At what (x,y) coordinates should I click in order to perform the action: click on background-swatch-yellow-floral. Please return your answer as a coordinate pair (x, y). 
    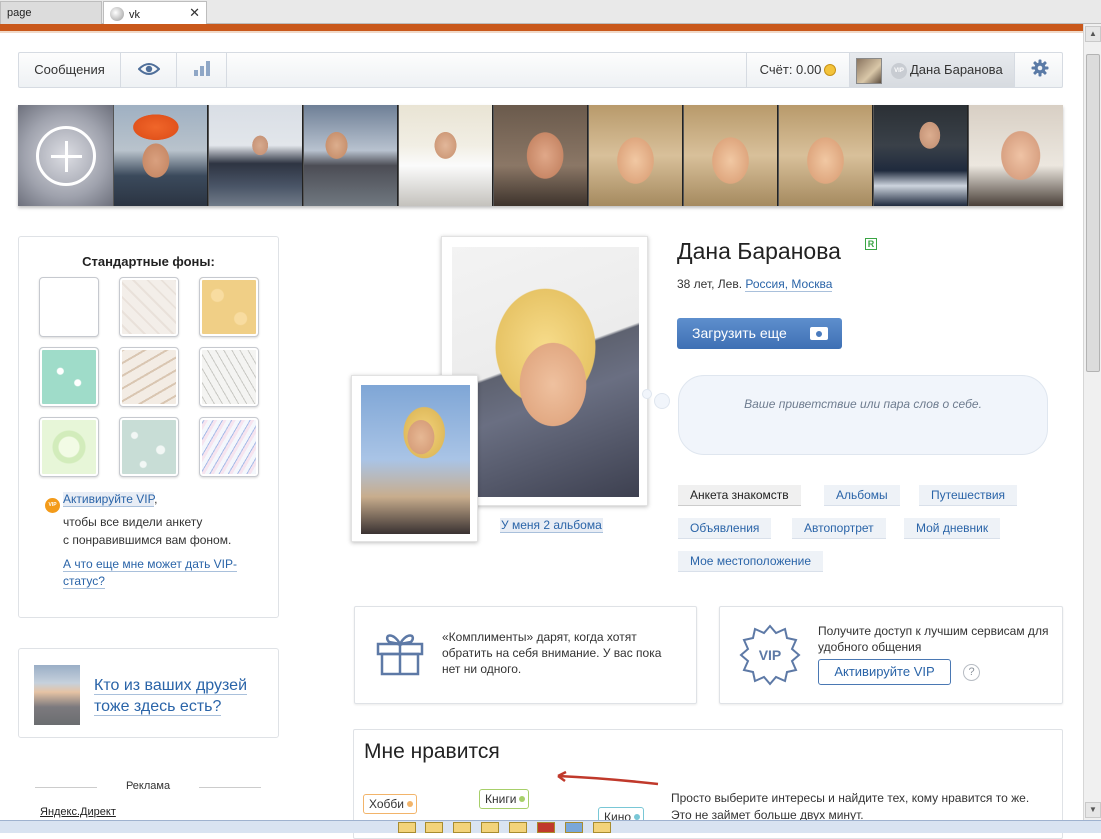
    Looking at the image, I should click on (229, 307).